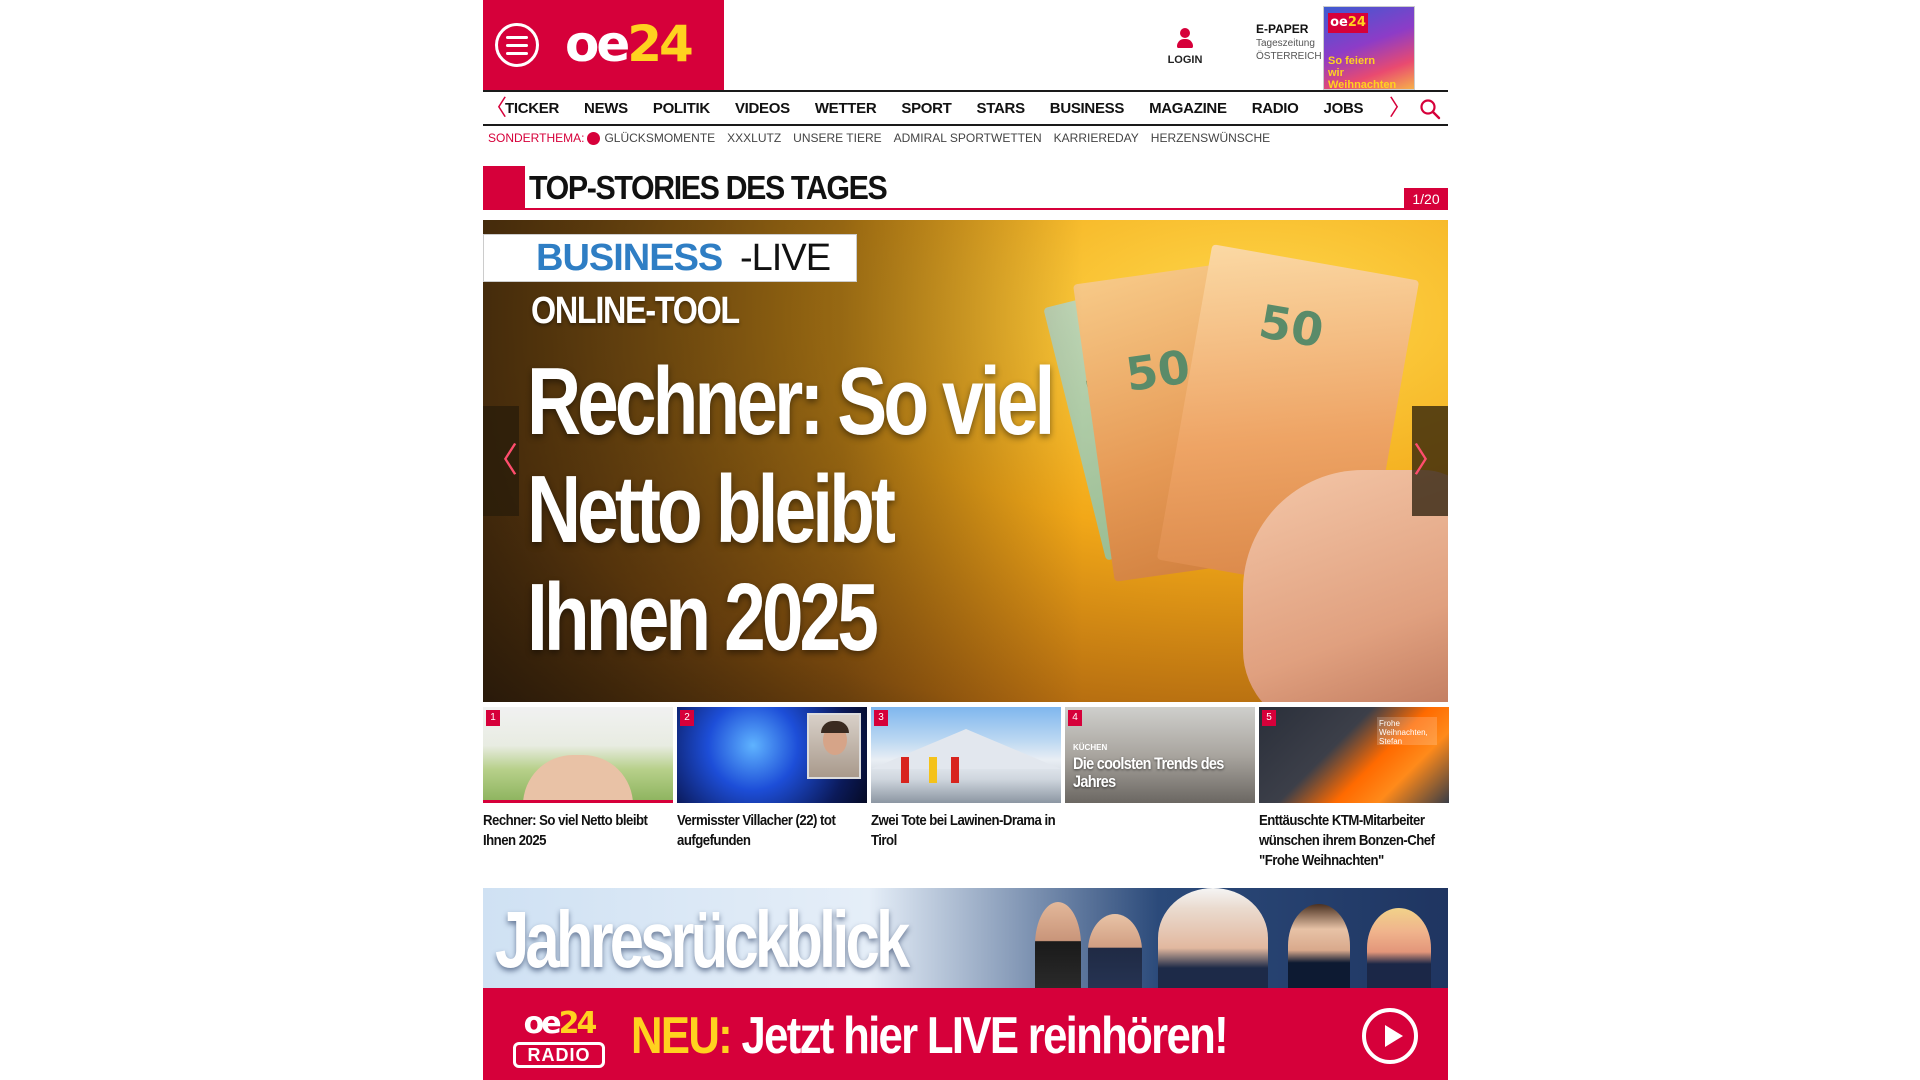 The height and width of the screenshot is (1080, 1920). What do you see at coordinates (597, 44) in the screenshot?
I see `logo-text: oe` at bounding box center [597, 44].